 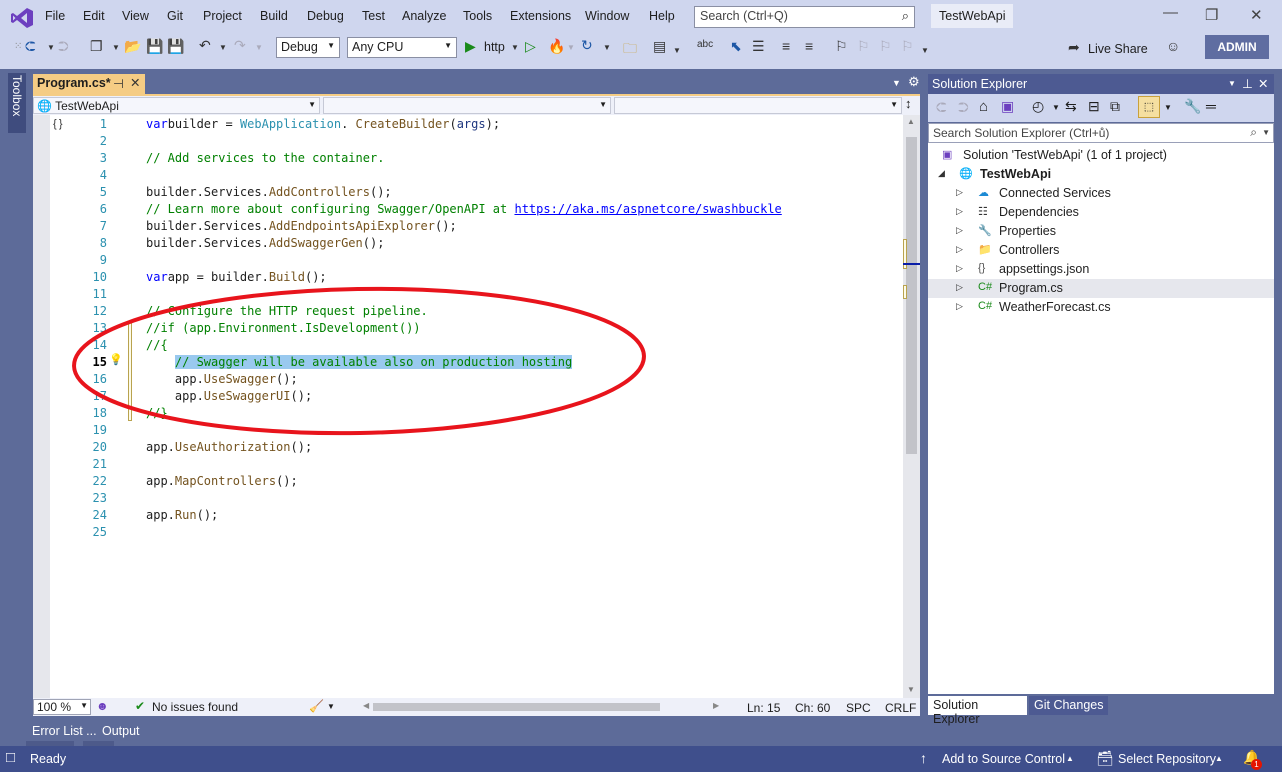 I want to click on back-icon: ⮈, so click(x=941, y=107).